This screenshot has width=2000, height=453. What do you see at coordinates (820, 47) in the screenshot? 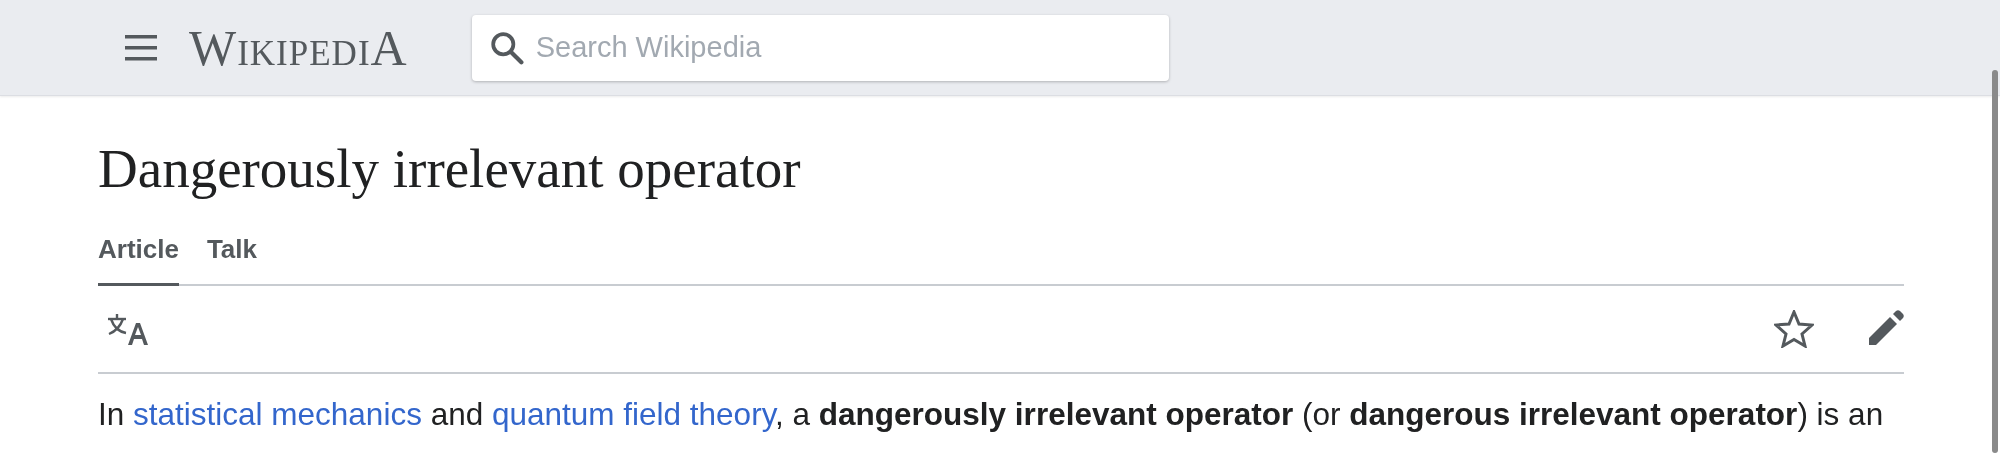
I see `search-field: Search Wikipedia` at bounding box center [820, 47].